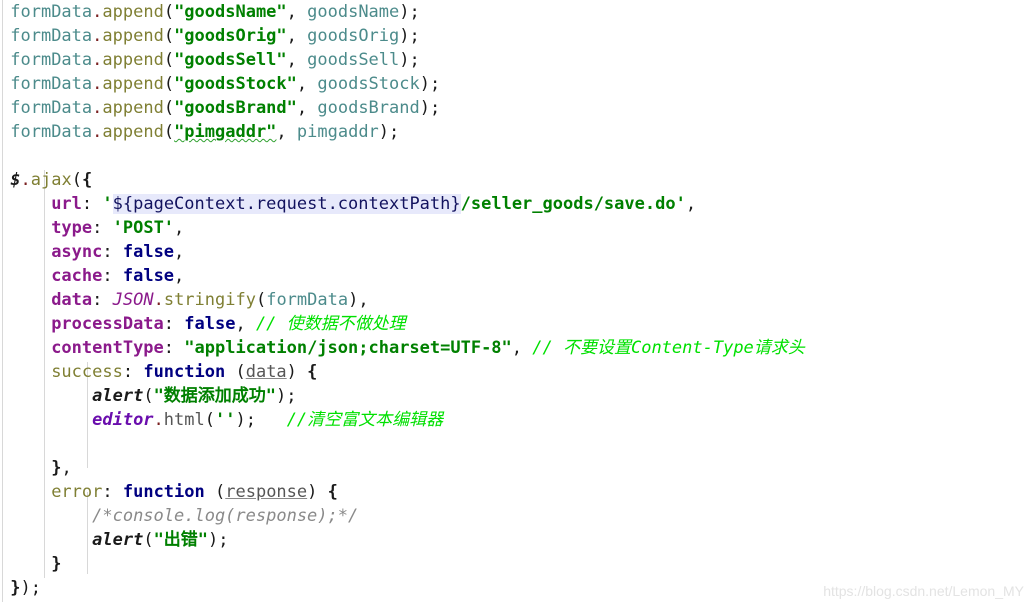 The height and width of the screenshot is (602, 1034). What do you see at coordinates (143, 228) in the screenshot?
I see `token-string-post: 'POST'` at bounding box center [143, 228].